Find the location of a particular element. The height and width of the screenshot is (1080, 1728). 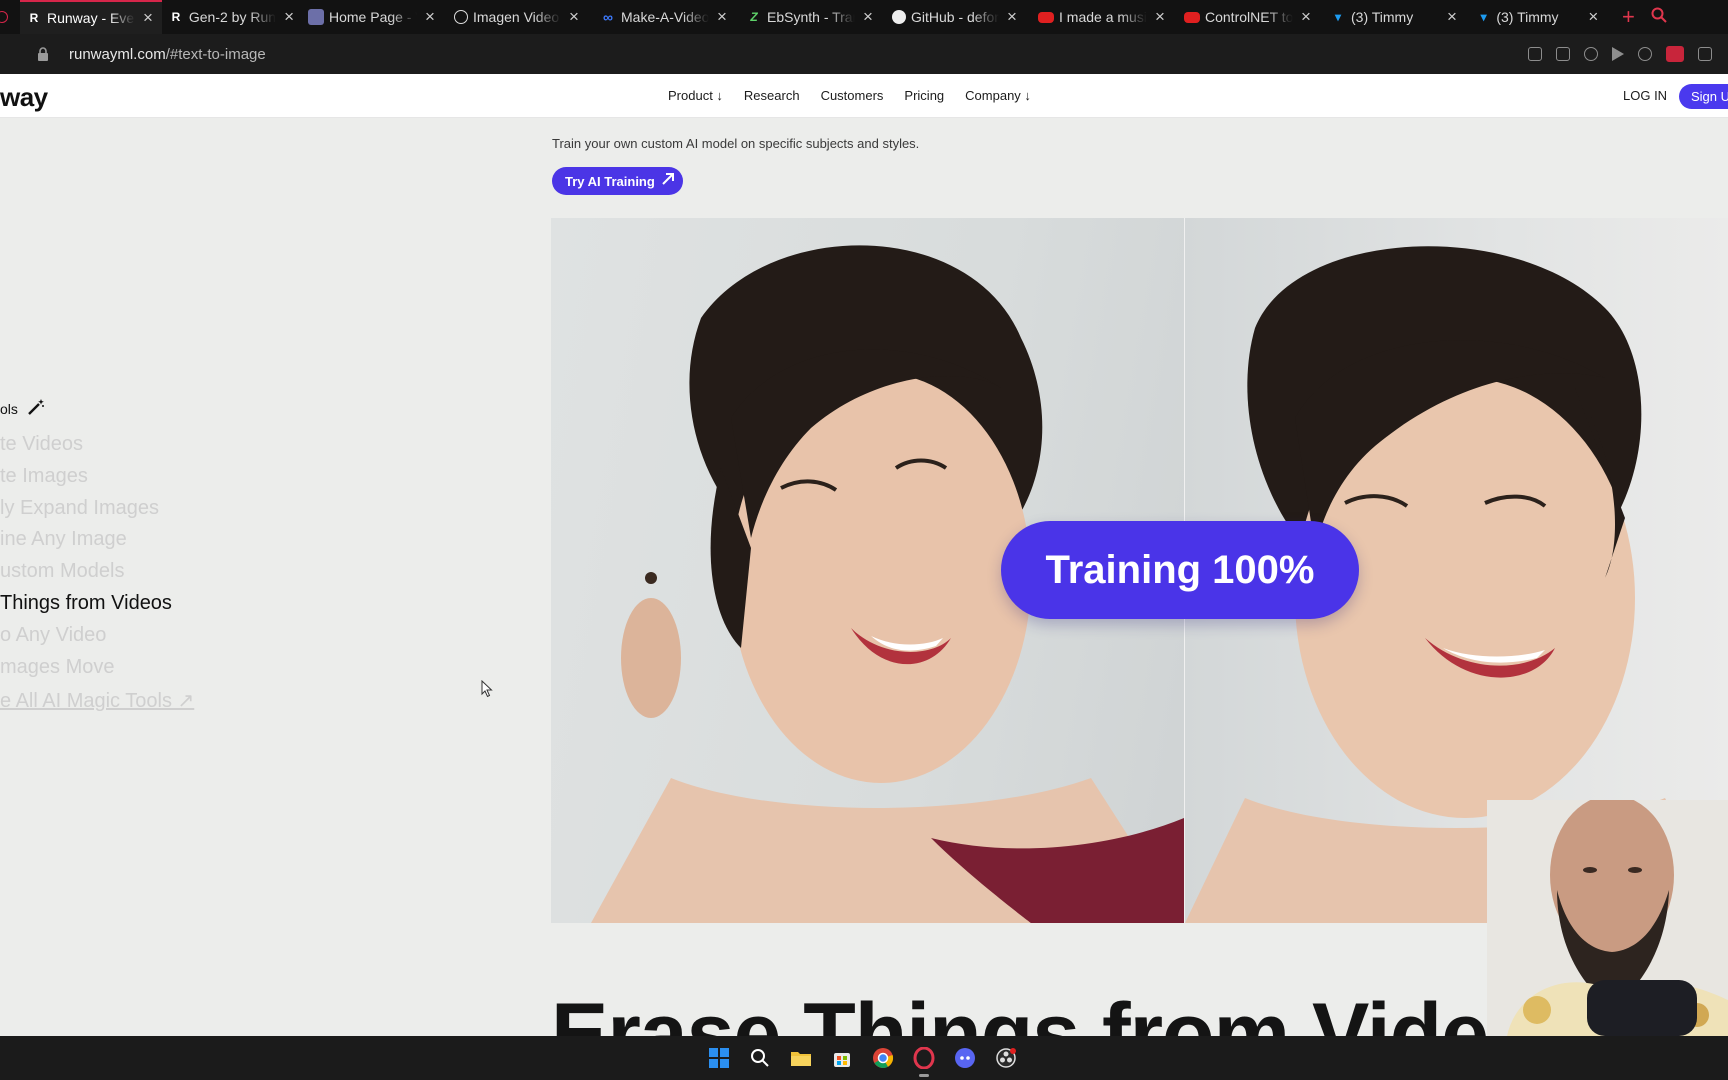

camera-icon is located at coordinates (1563, 54).